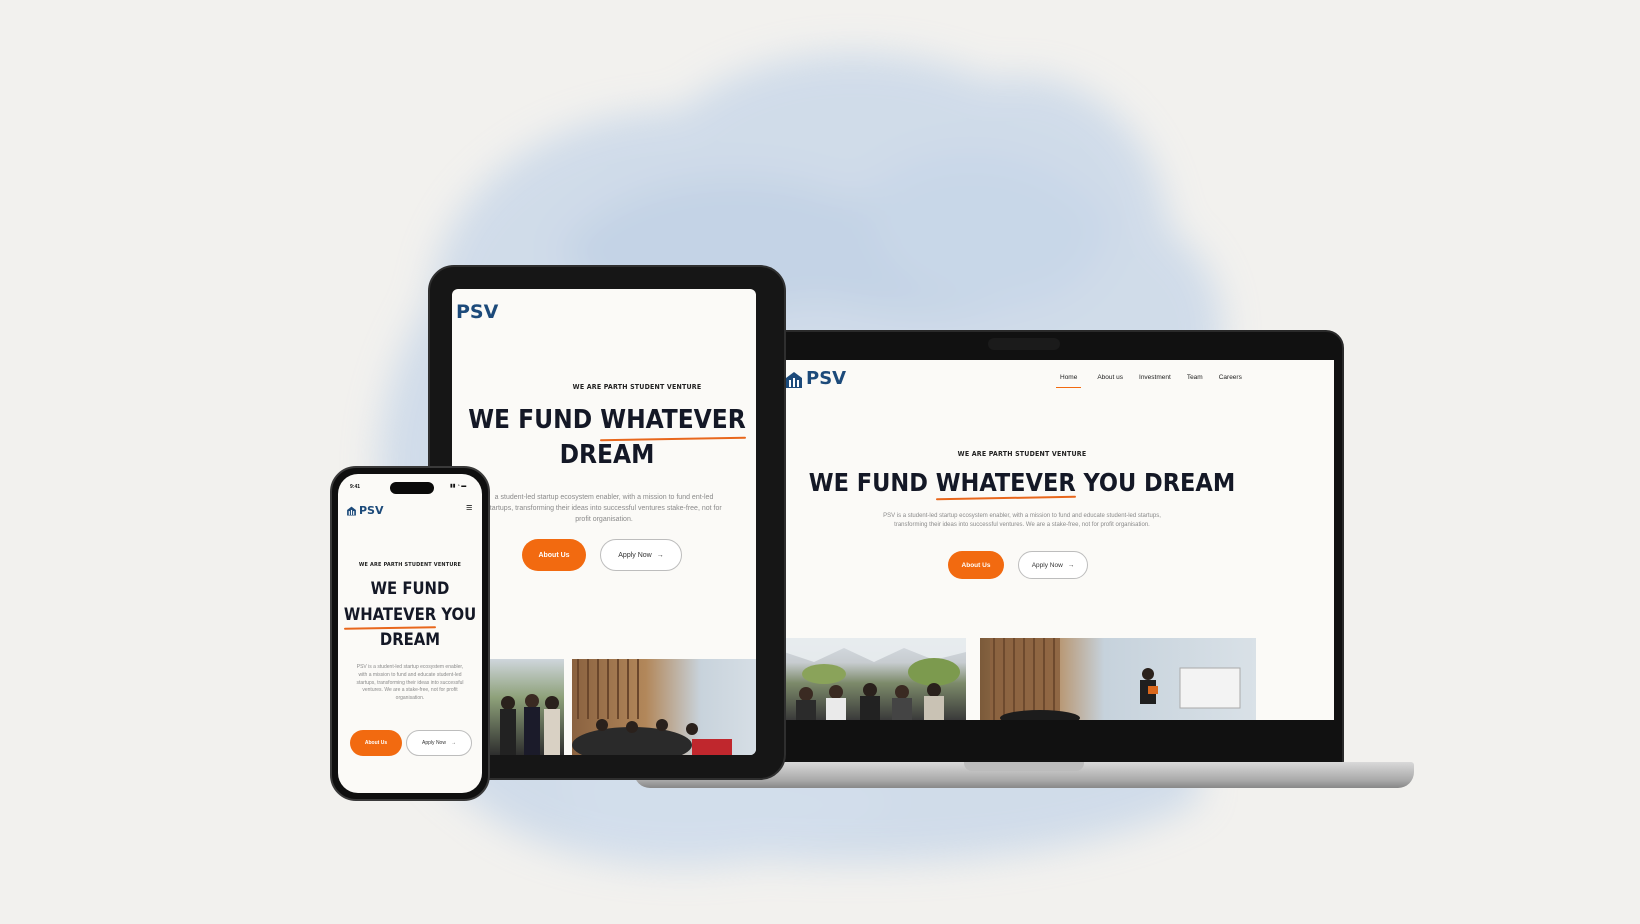 Image resolution: width=1640 pixels, height=924 pixels. I want to click on phone-headline-3: DREAM, so click(410, 640).